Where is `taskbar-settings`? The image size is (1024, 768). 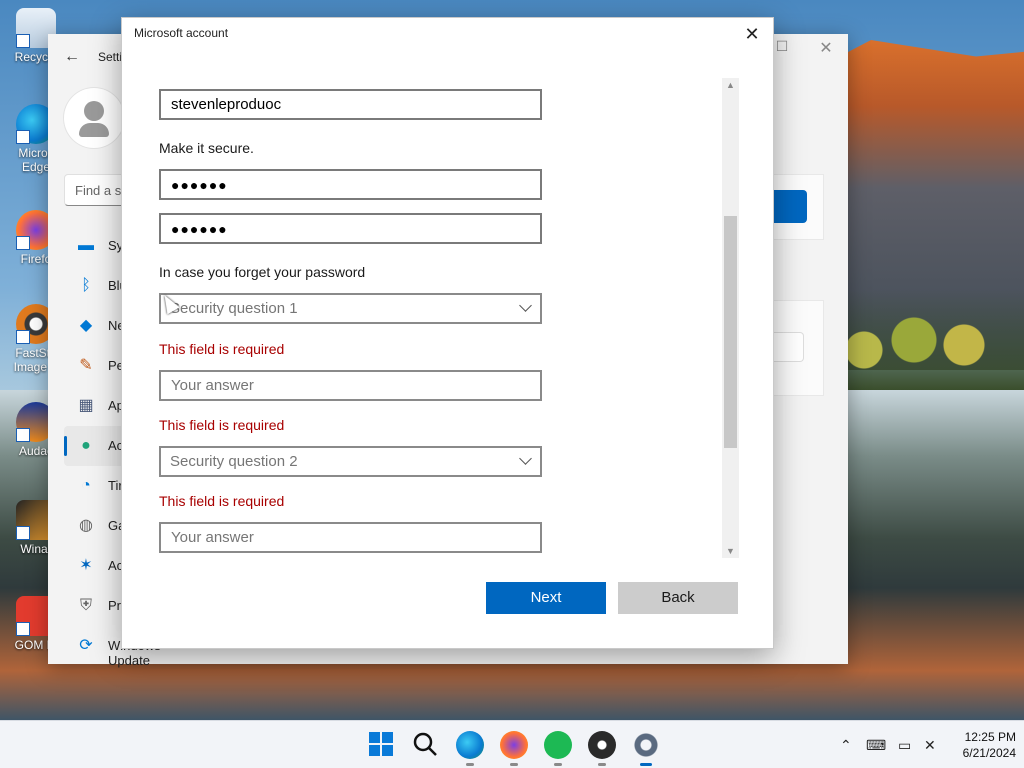 taskbar-settings is located at coordinates (646, 748).